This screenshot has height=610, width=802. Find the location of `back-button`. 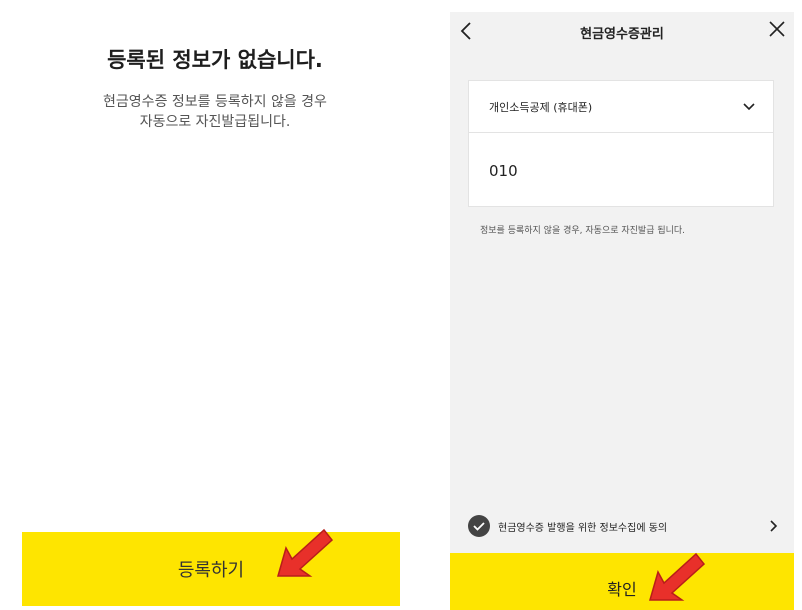

back-button is located at coordinates (466, 31).